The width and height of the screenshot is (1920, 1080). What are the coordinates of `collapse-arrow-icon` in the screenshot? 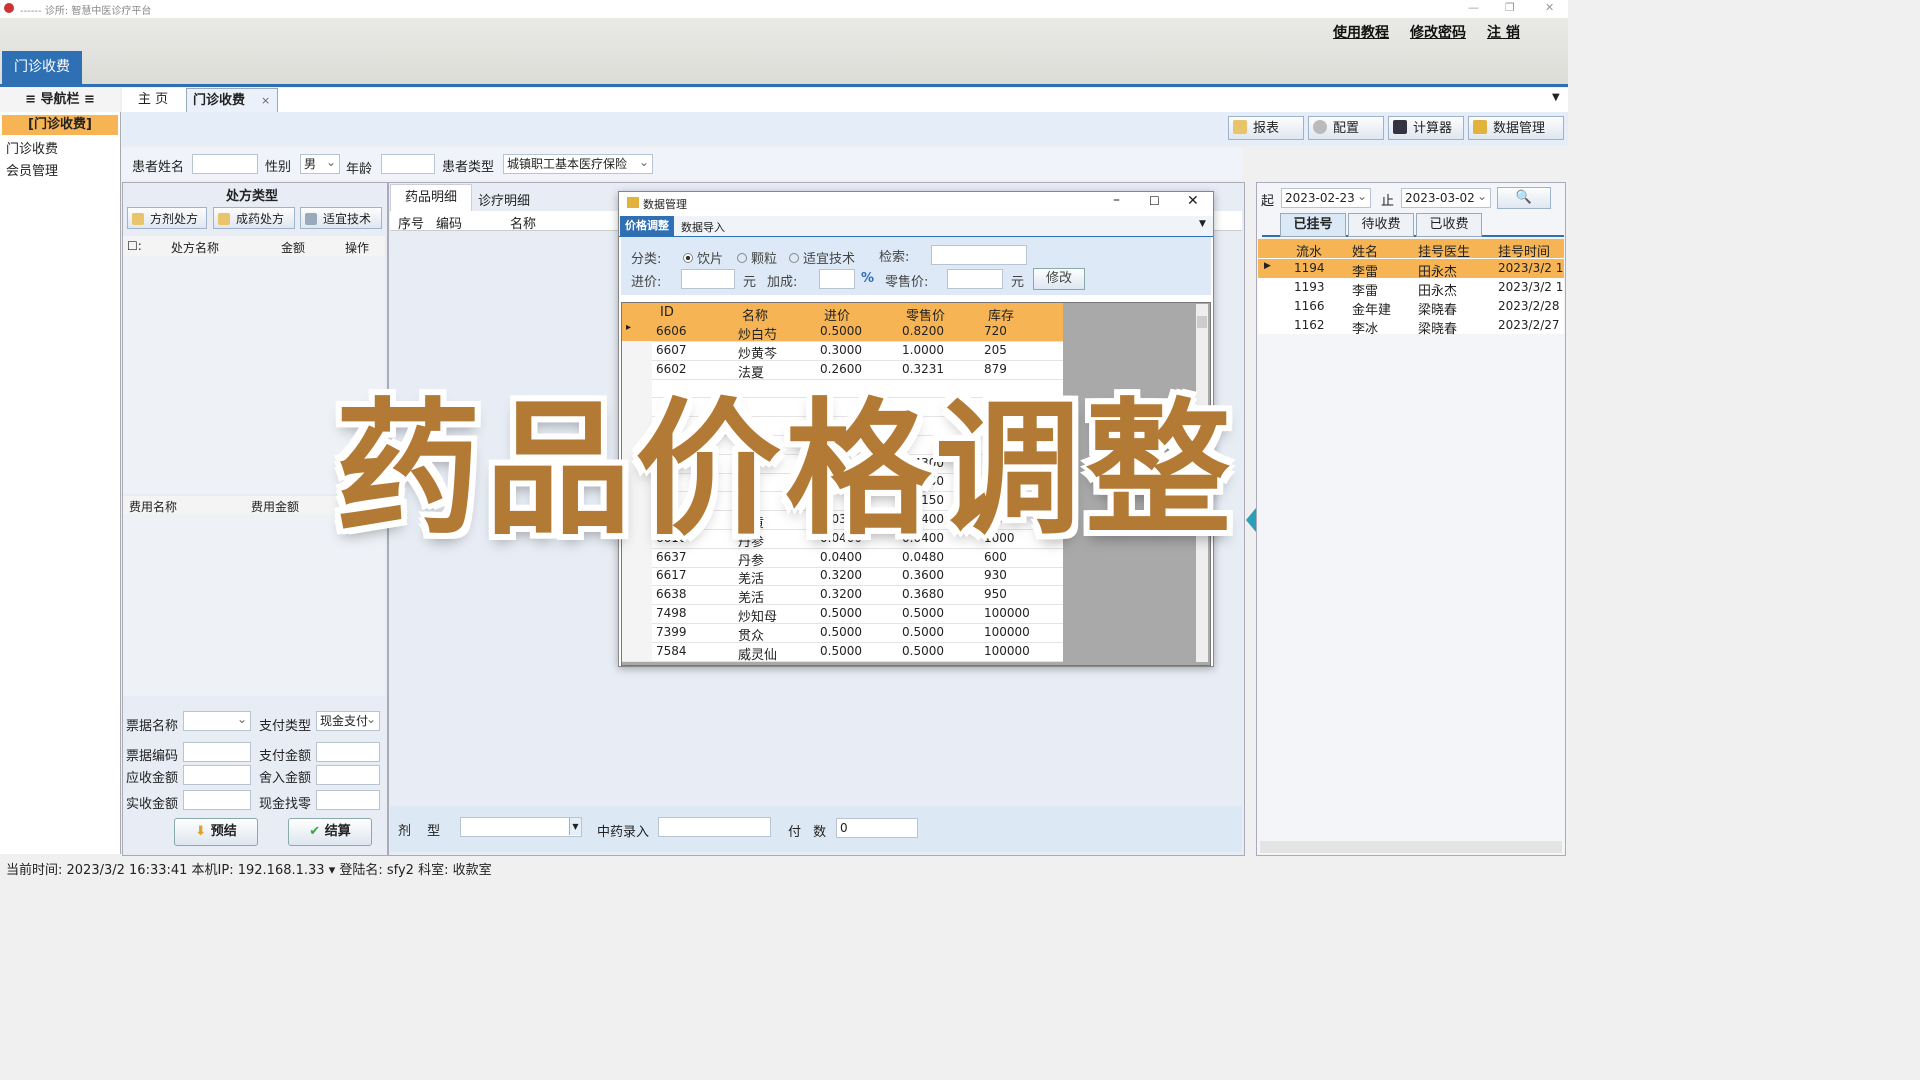 It's located at (1251, 520).